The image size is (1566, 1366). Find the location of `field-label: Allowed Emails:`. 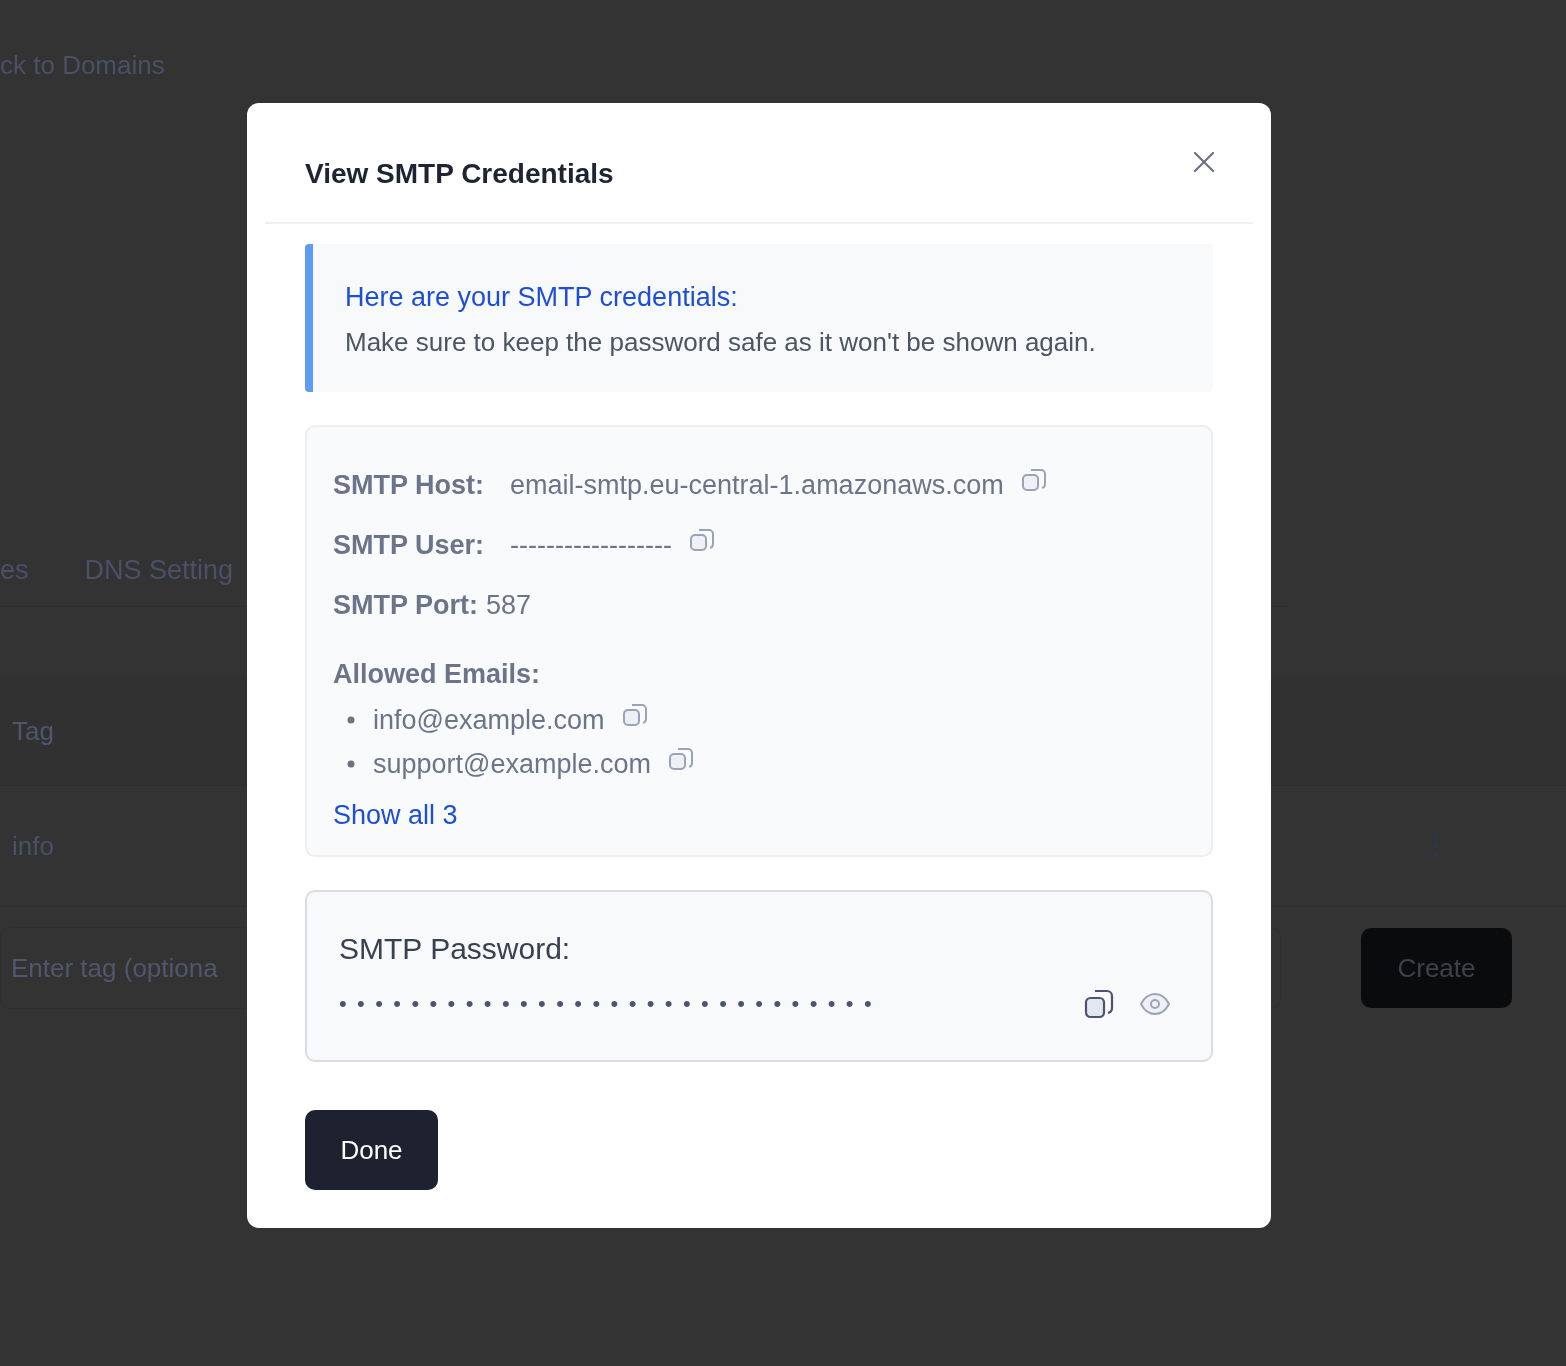

field-label: Allowed Emails: is located at coordinates (437, 674).